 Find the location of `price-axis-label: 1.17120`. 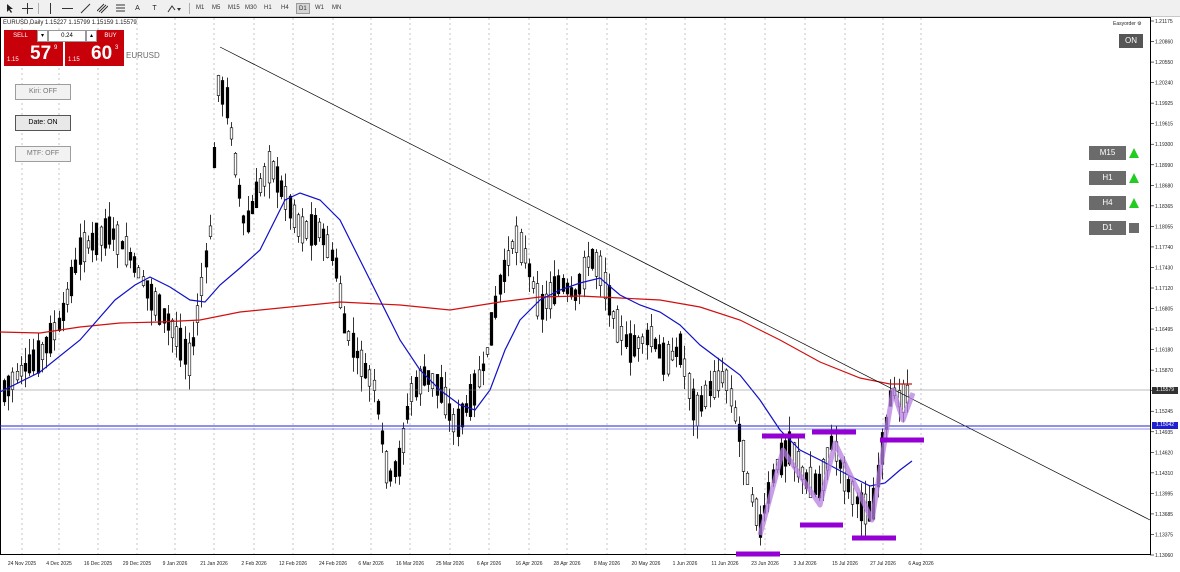

price-axis-label: 1.17120 is located at coordinates (1164, 289).